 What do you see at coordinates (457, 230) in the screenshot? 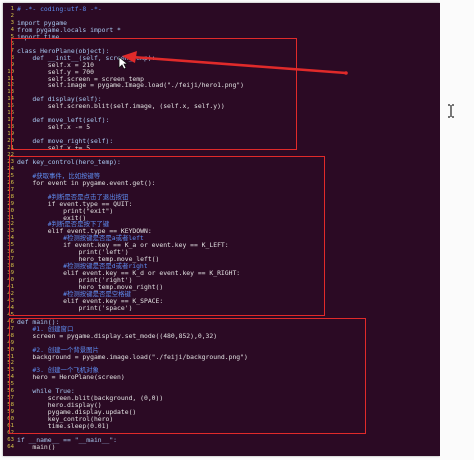
I see `background-panel` at bounding box center [457, 230].